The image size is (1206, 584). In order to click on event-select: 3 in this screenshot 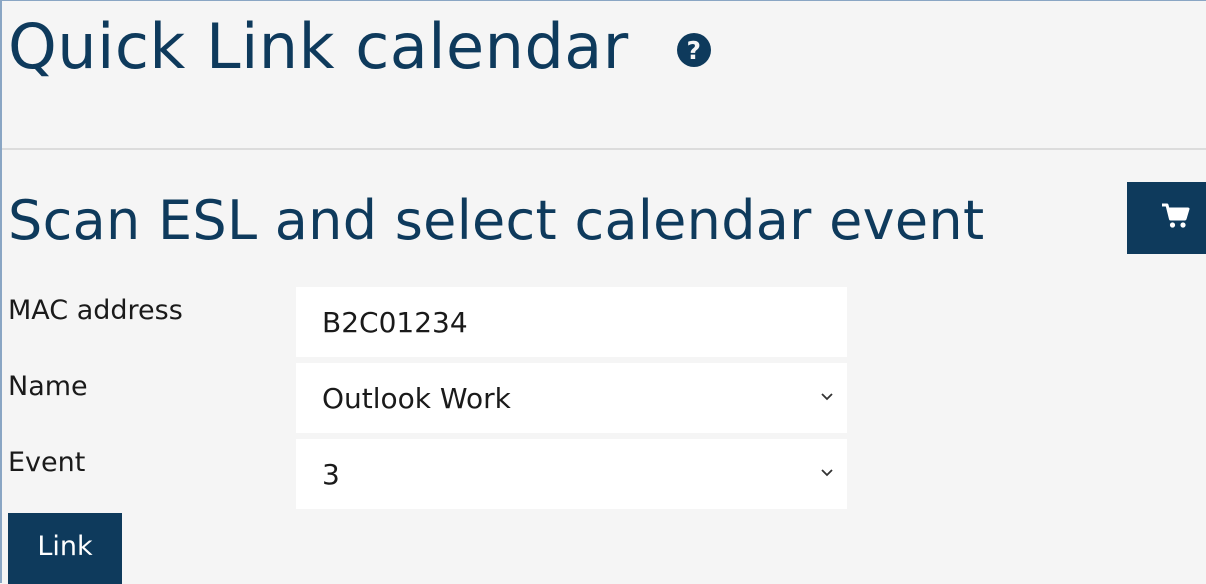, I will do `click(571, 474)`.